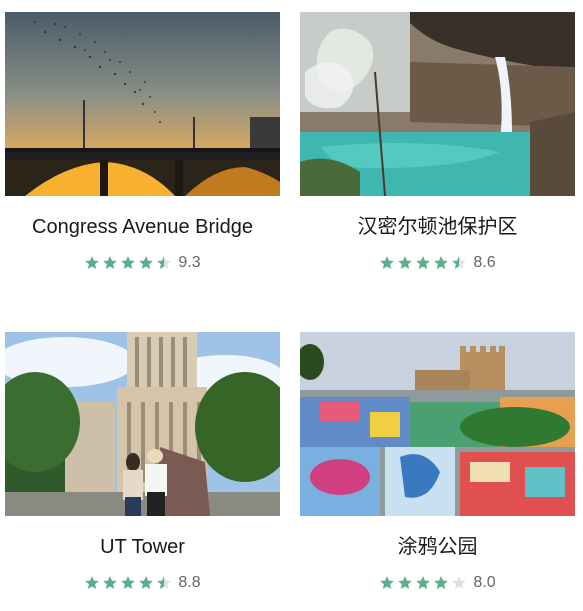 This screenshot has height=611, width=583. I want to click on rating-score: 8.8, so click(189, 582).